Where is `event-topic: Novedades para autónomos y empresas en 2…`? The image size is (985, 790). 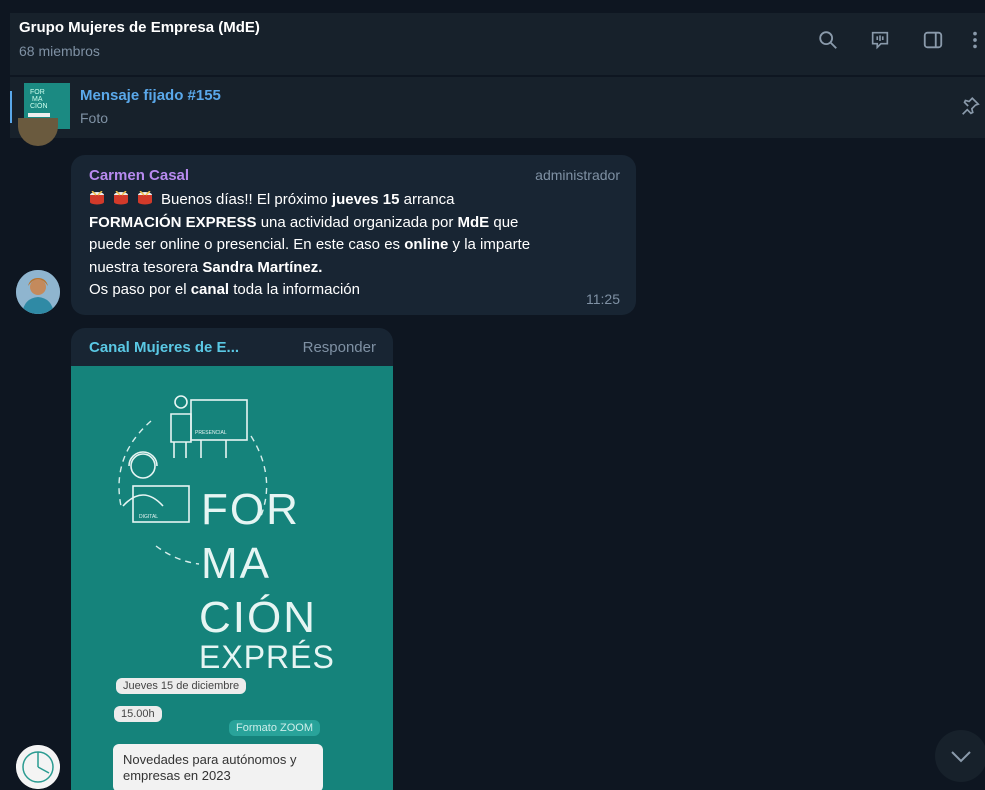 event-topic: Novedades para autónomos y empresas en 2… is located at coordinates (218, 767).